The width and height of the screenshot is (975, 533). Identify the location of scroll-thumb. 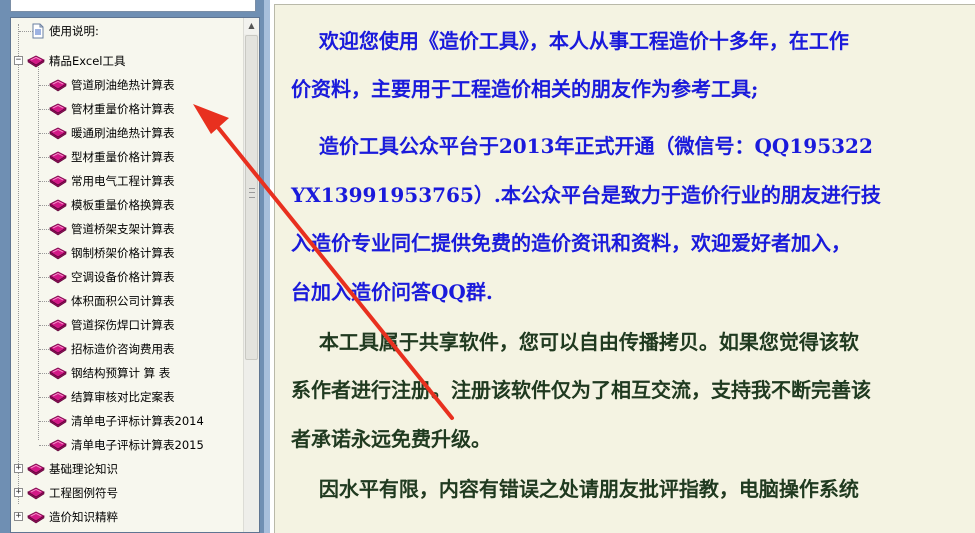
(251, 197).